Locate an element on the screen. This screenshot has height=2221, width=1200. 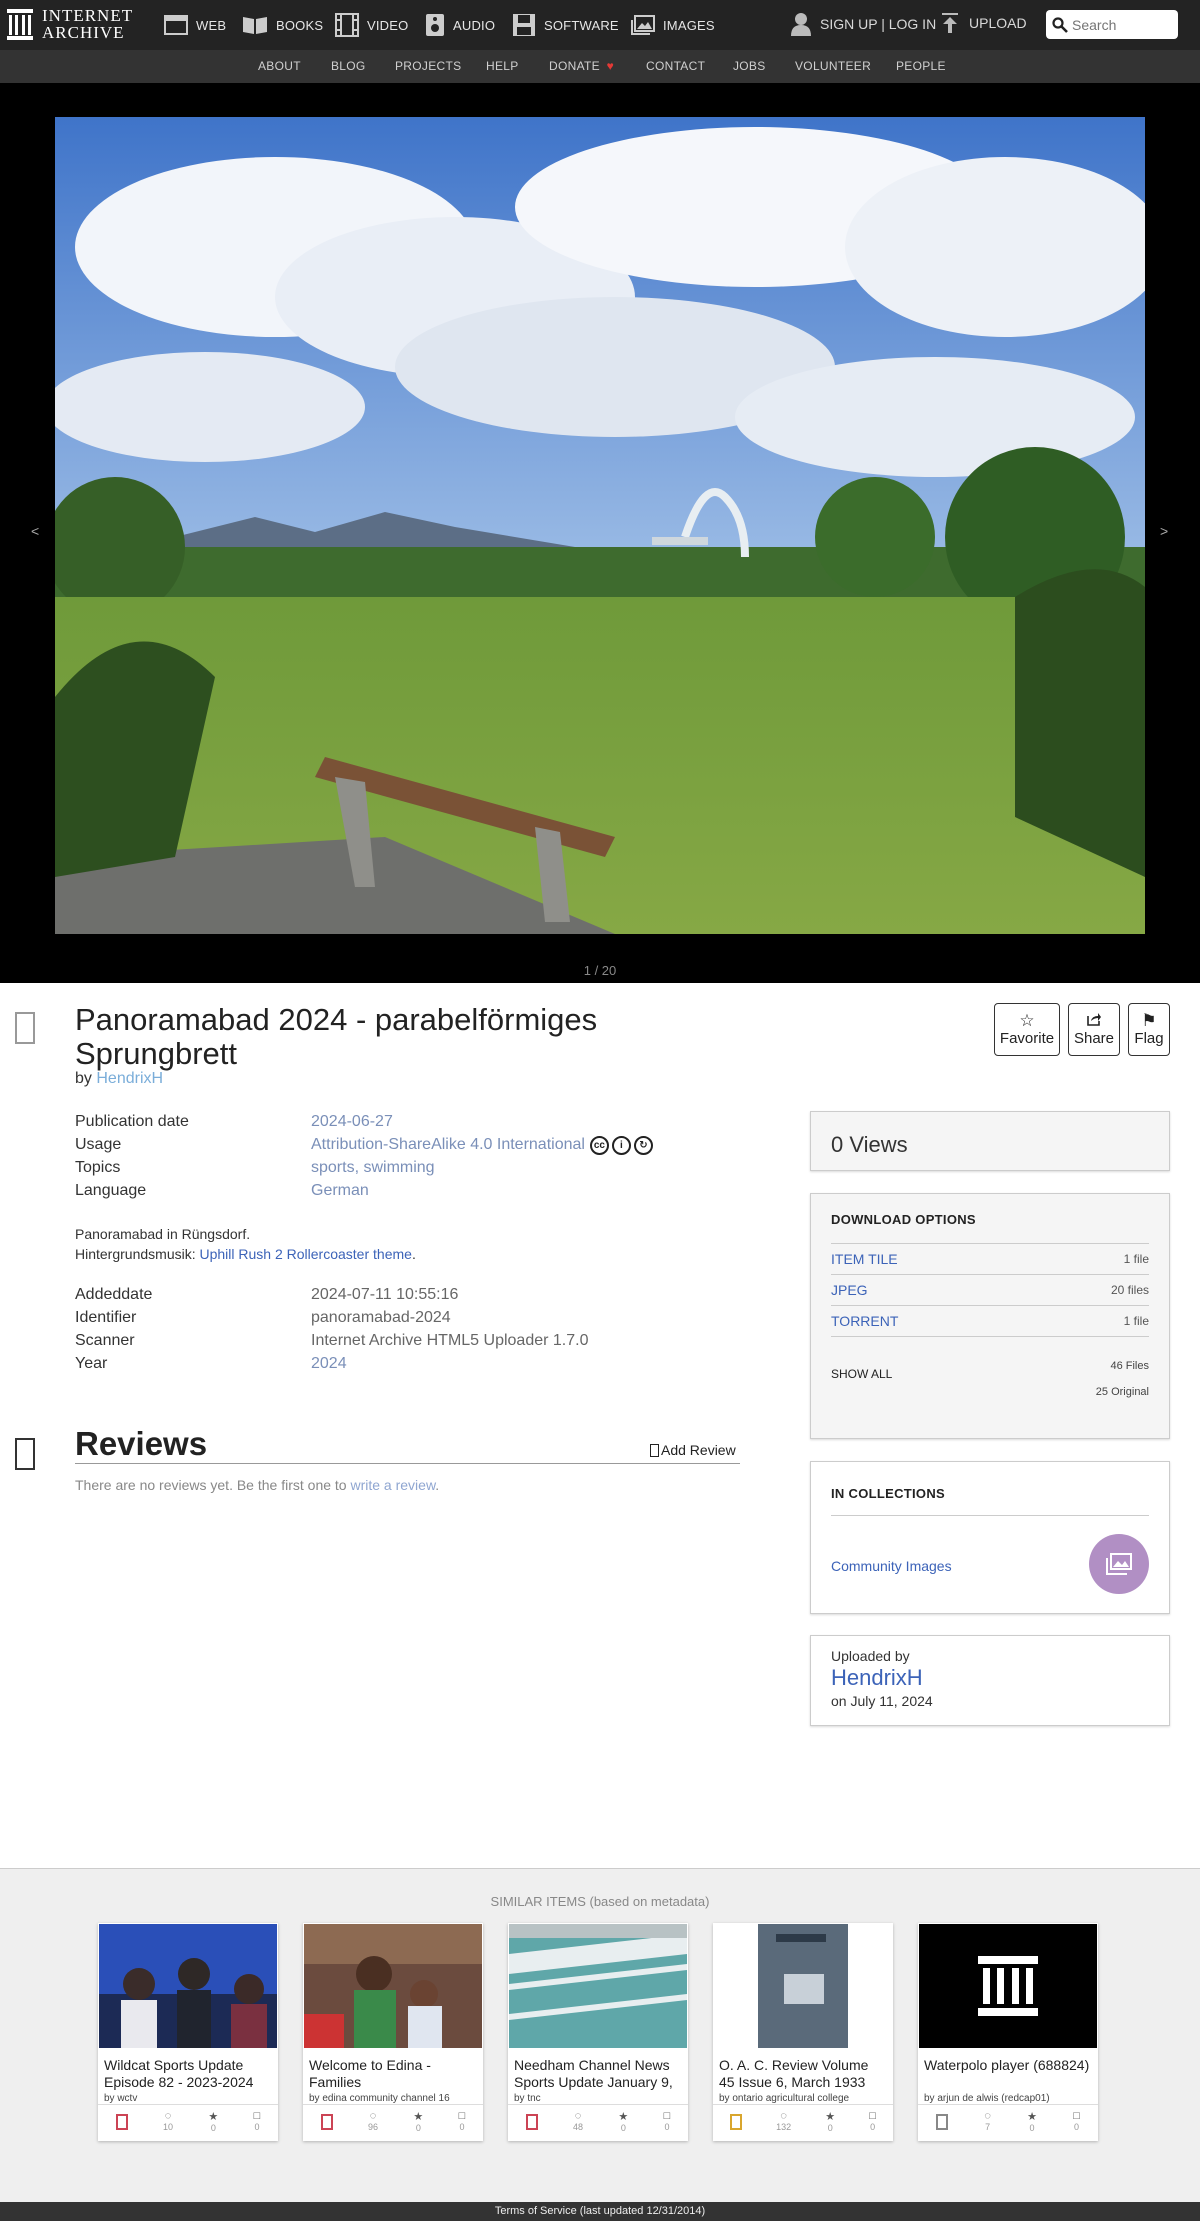
upload-button: UPLOAD is located at coordinates (983, 23).